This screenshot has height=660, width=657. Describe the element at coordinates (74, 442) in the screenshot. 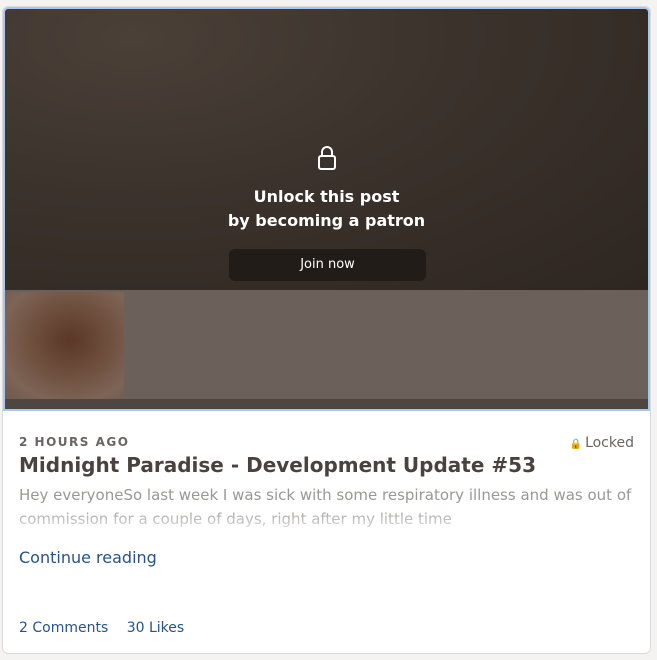

I see `post-timestamp: 2 HOURS AGO` at that location.